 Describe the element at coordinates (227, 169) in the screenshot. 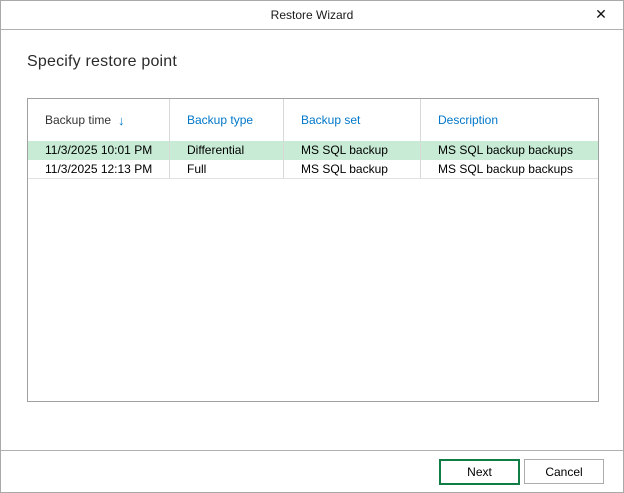

I see `cell-backup-type: Full` at that location.